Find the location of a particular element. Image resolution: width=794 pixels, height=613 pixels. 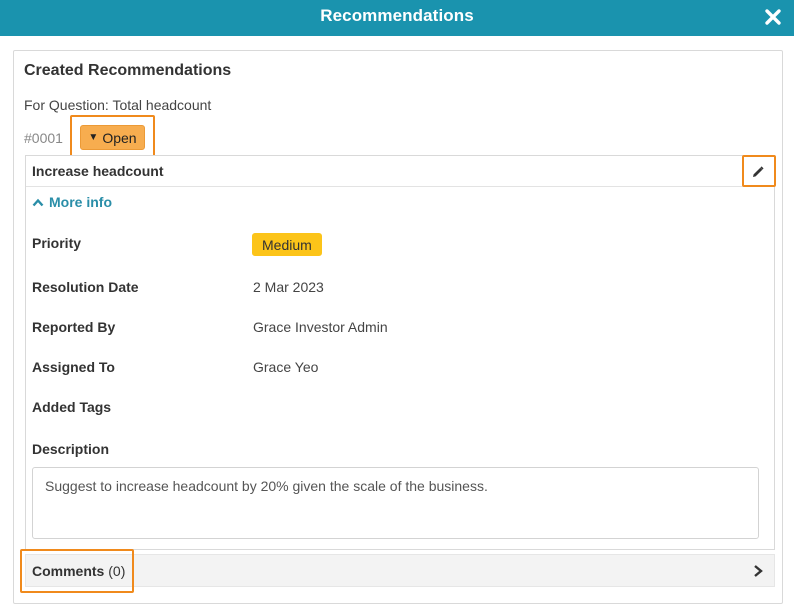

resolution-date-label: Resolution Date is located at coordinates (85, 287).